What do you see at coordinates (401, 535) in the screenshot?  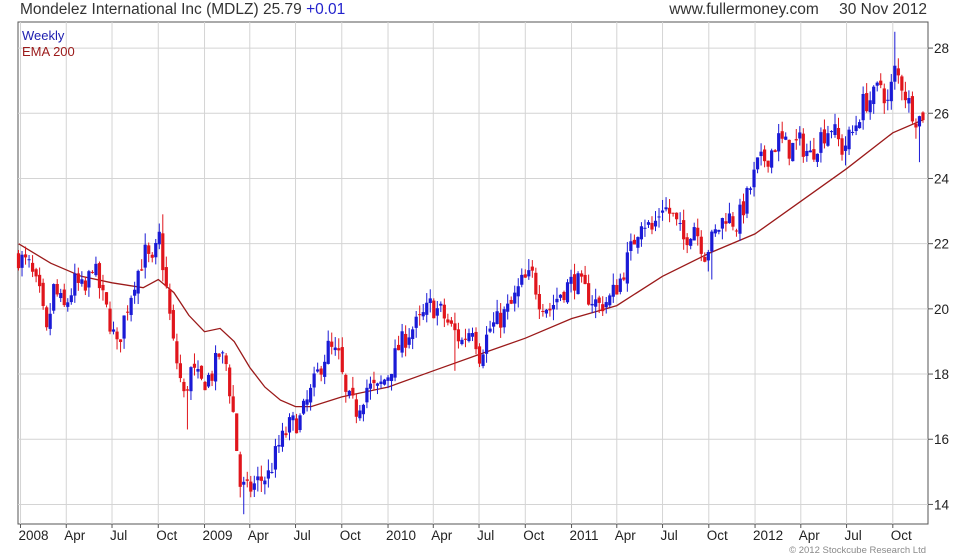 I see `x-tick-label: 2010` at bounding box center [401, 535].